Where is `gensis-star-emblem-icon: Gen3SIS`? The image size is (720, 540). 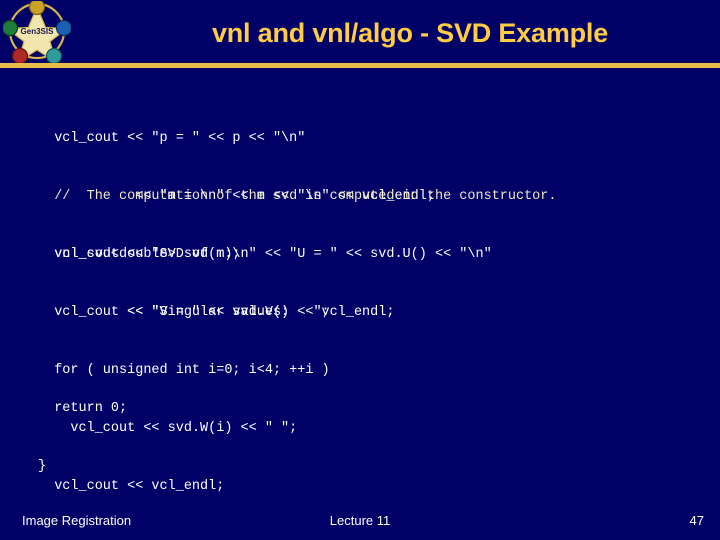
gensis-star-emblem-icon: Gen3SIS is located at coordinates (37, 32).